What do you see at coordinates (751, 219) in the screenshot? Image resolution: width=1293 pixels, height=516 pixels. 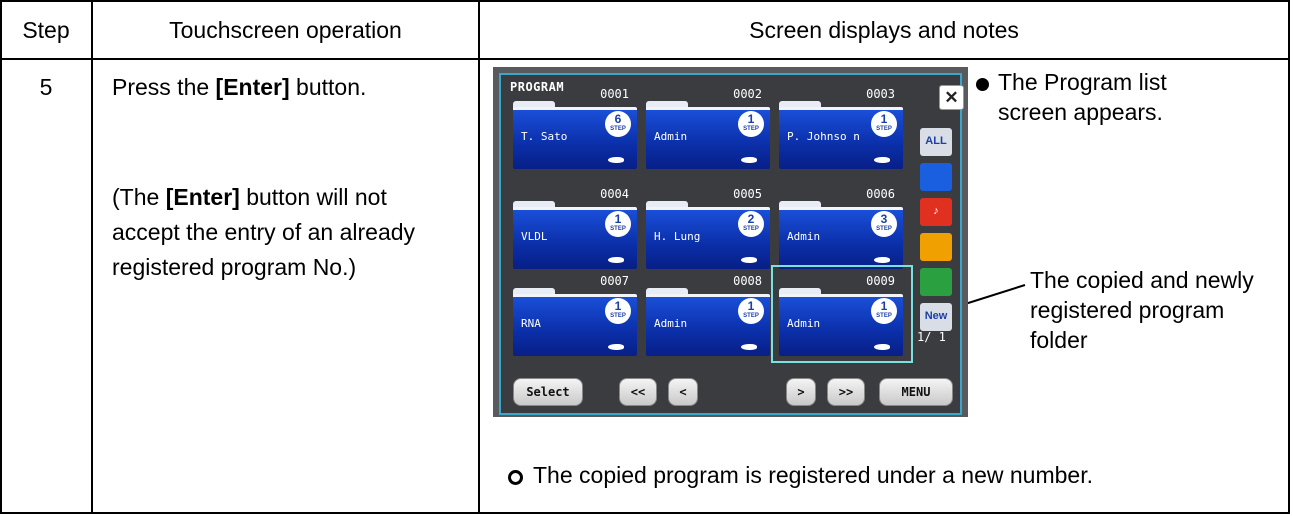 I see `step-count: 2` at bounding box center [751, 219].